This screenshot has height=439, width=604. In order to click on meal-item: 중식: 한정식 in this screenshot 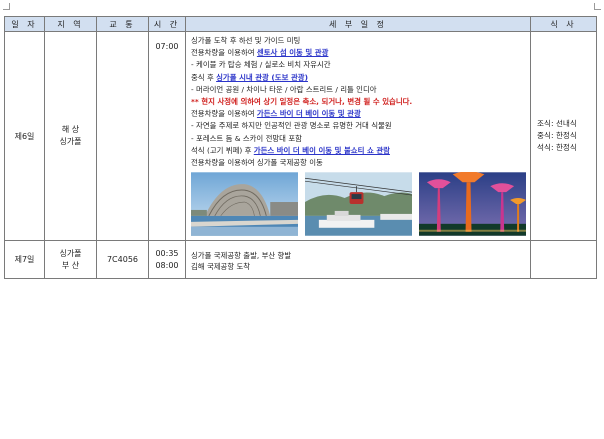, I will do `click(557, 136)`.